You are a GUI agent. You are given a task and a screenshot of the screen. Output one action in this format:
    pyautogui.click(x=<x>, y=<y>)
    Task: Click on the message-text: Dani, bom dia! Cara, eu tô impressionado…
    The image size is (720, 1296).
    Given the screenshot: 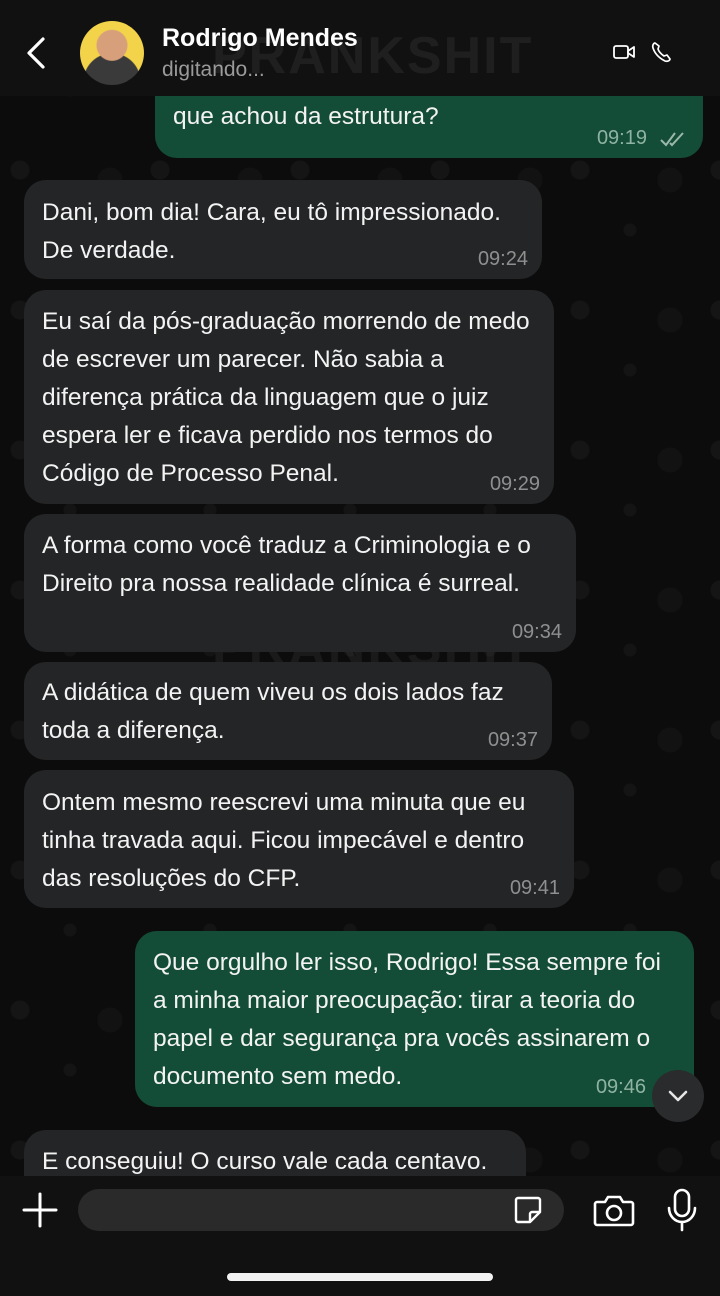 What is the action you would take?
    pyautogui.click(x=271, y=231)
    